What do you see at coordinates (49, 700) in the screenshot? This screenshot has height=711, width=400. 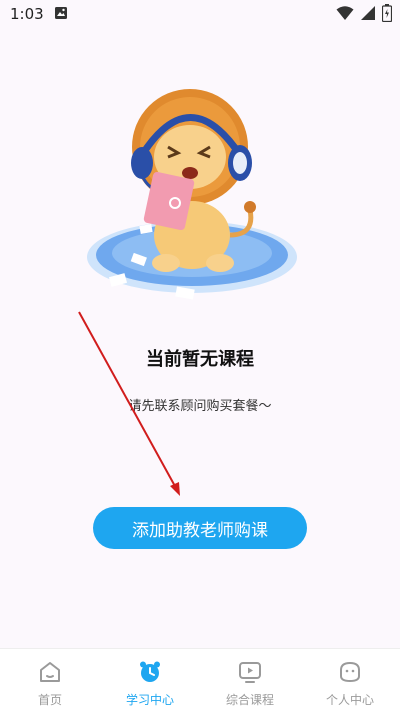 I see `tab-home-label: 首页` at bounding box center [49, 700].